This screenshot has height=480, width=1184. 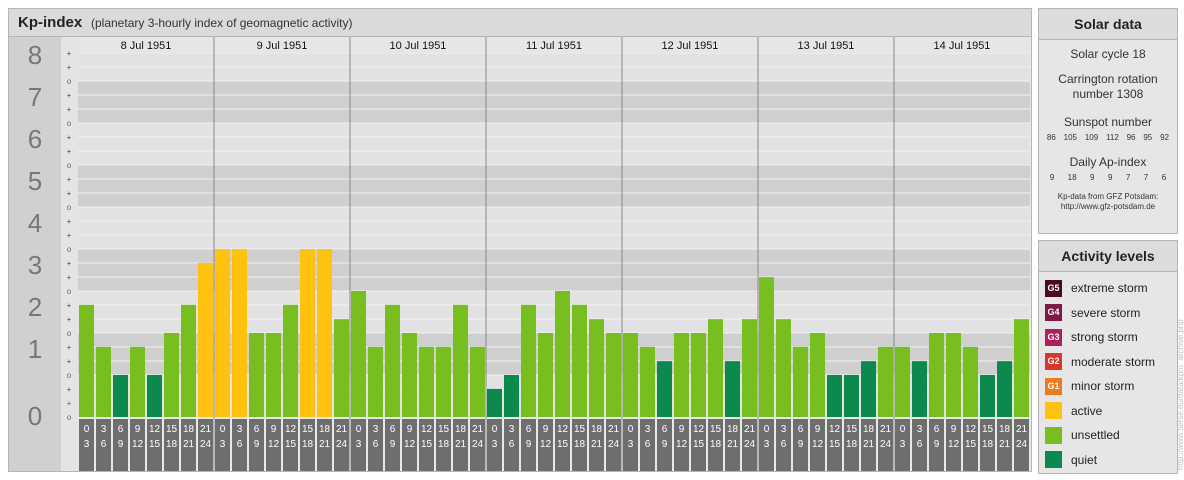 I want to click on sunspot-value: 109, so click(x=1091, y=137).